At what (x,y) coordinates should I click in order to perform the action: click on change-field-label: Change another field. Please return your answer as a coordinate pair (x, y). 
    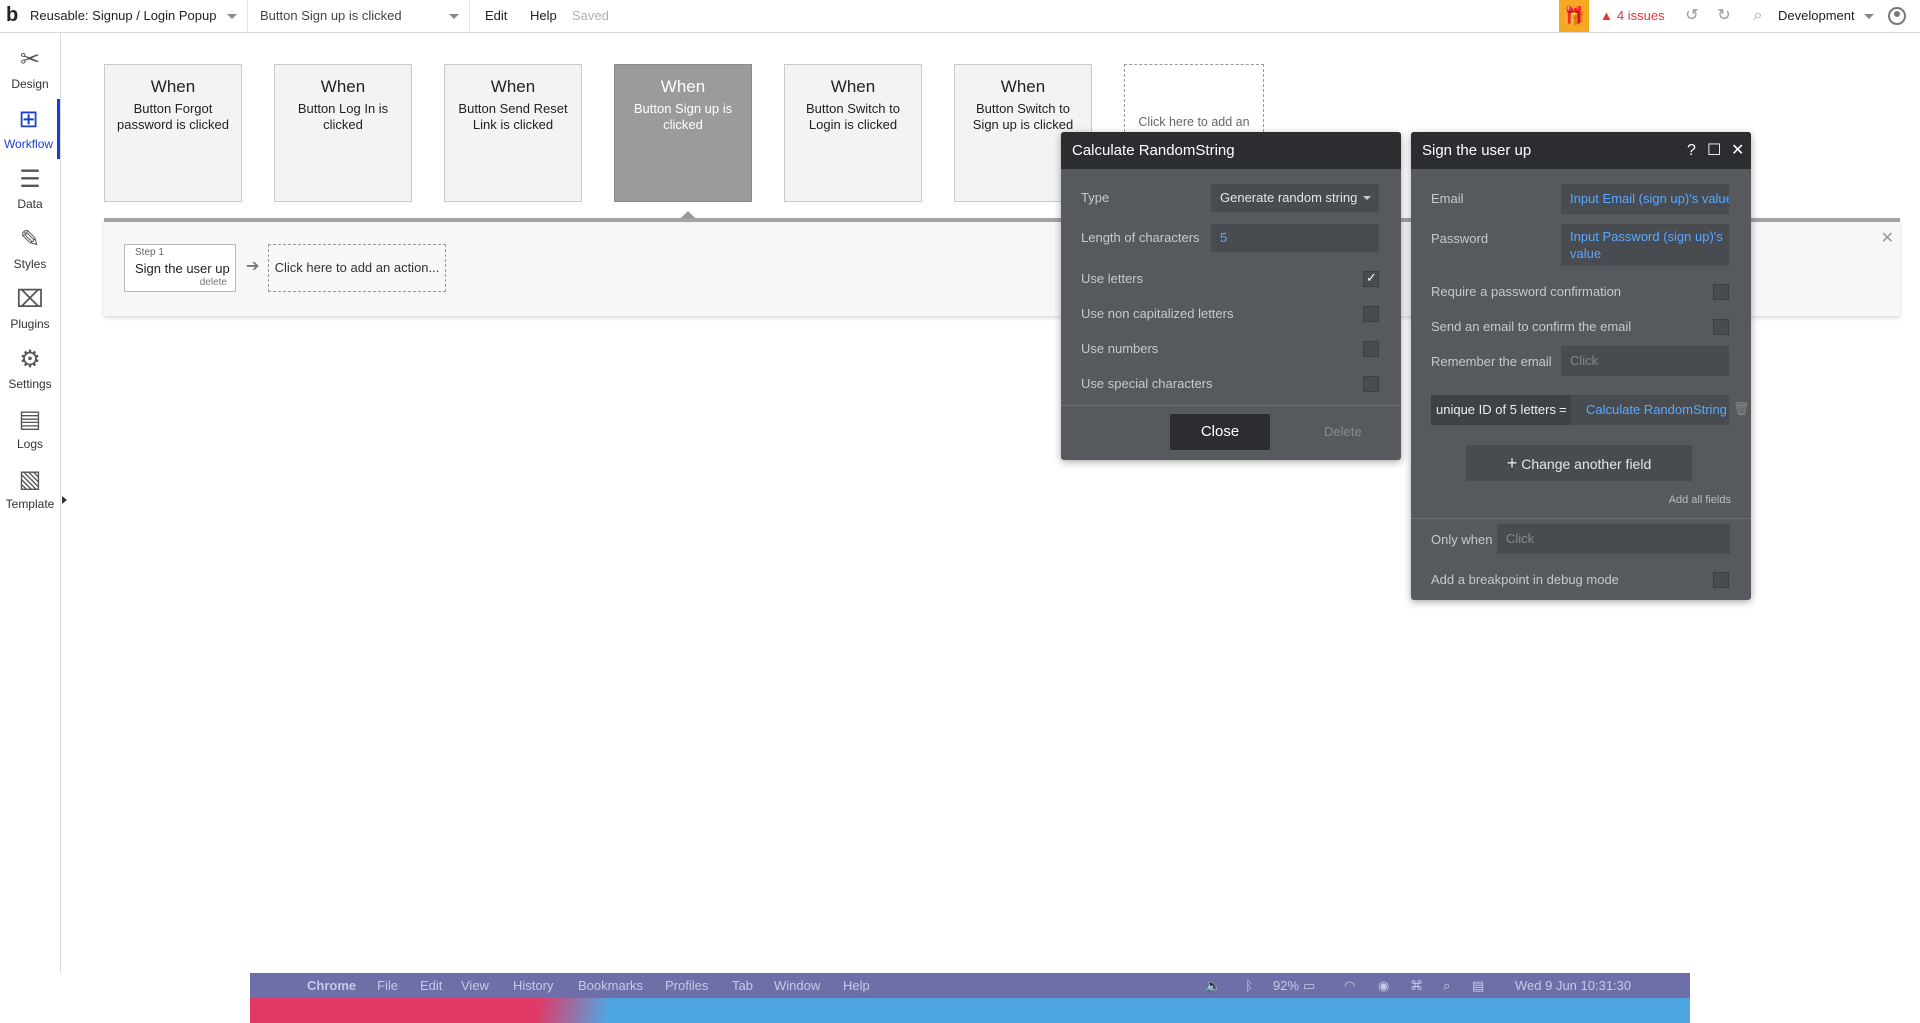
    Looking at the image, I should click on (1586, 464).